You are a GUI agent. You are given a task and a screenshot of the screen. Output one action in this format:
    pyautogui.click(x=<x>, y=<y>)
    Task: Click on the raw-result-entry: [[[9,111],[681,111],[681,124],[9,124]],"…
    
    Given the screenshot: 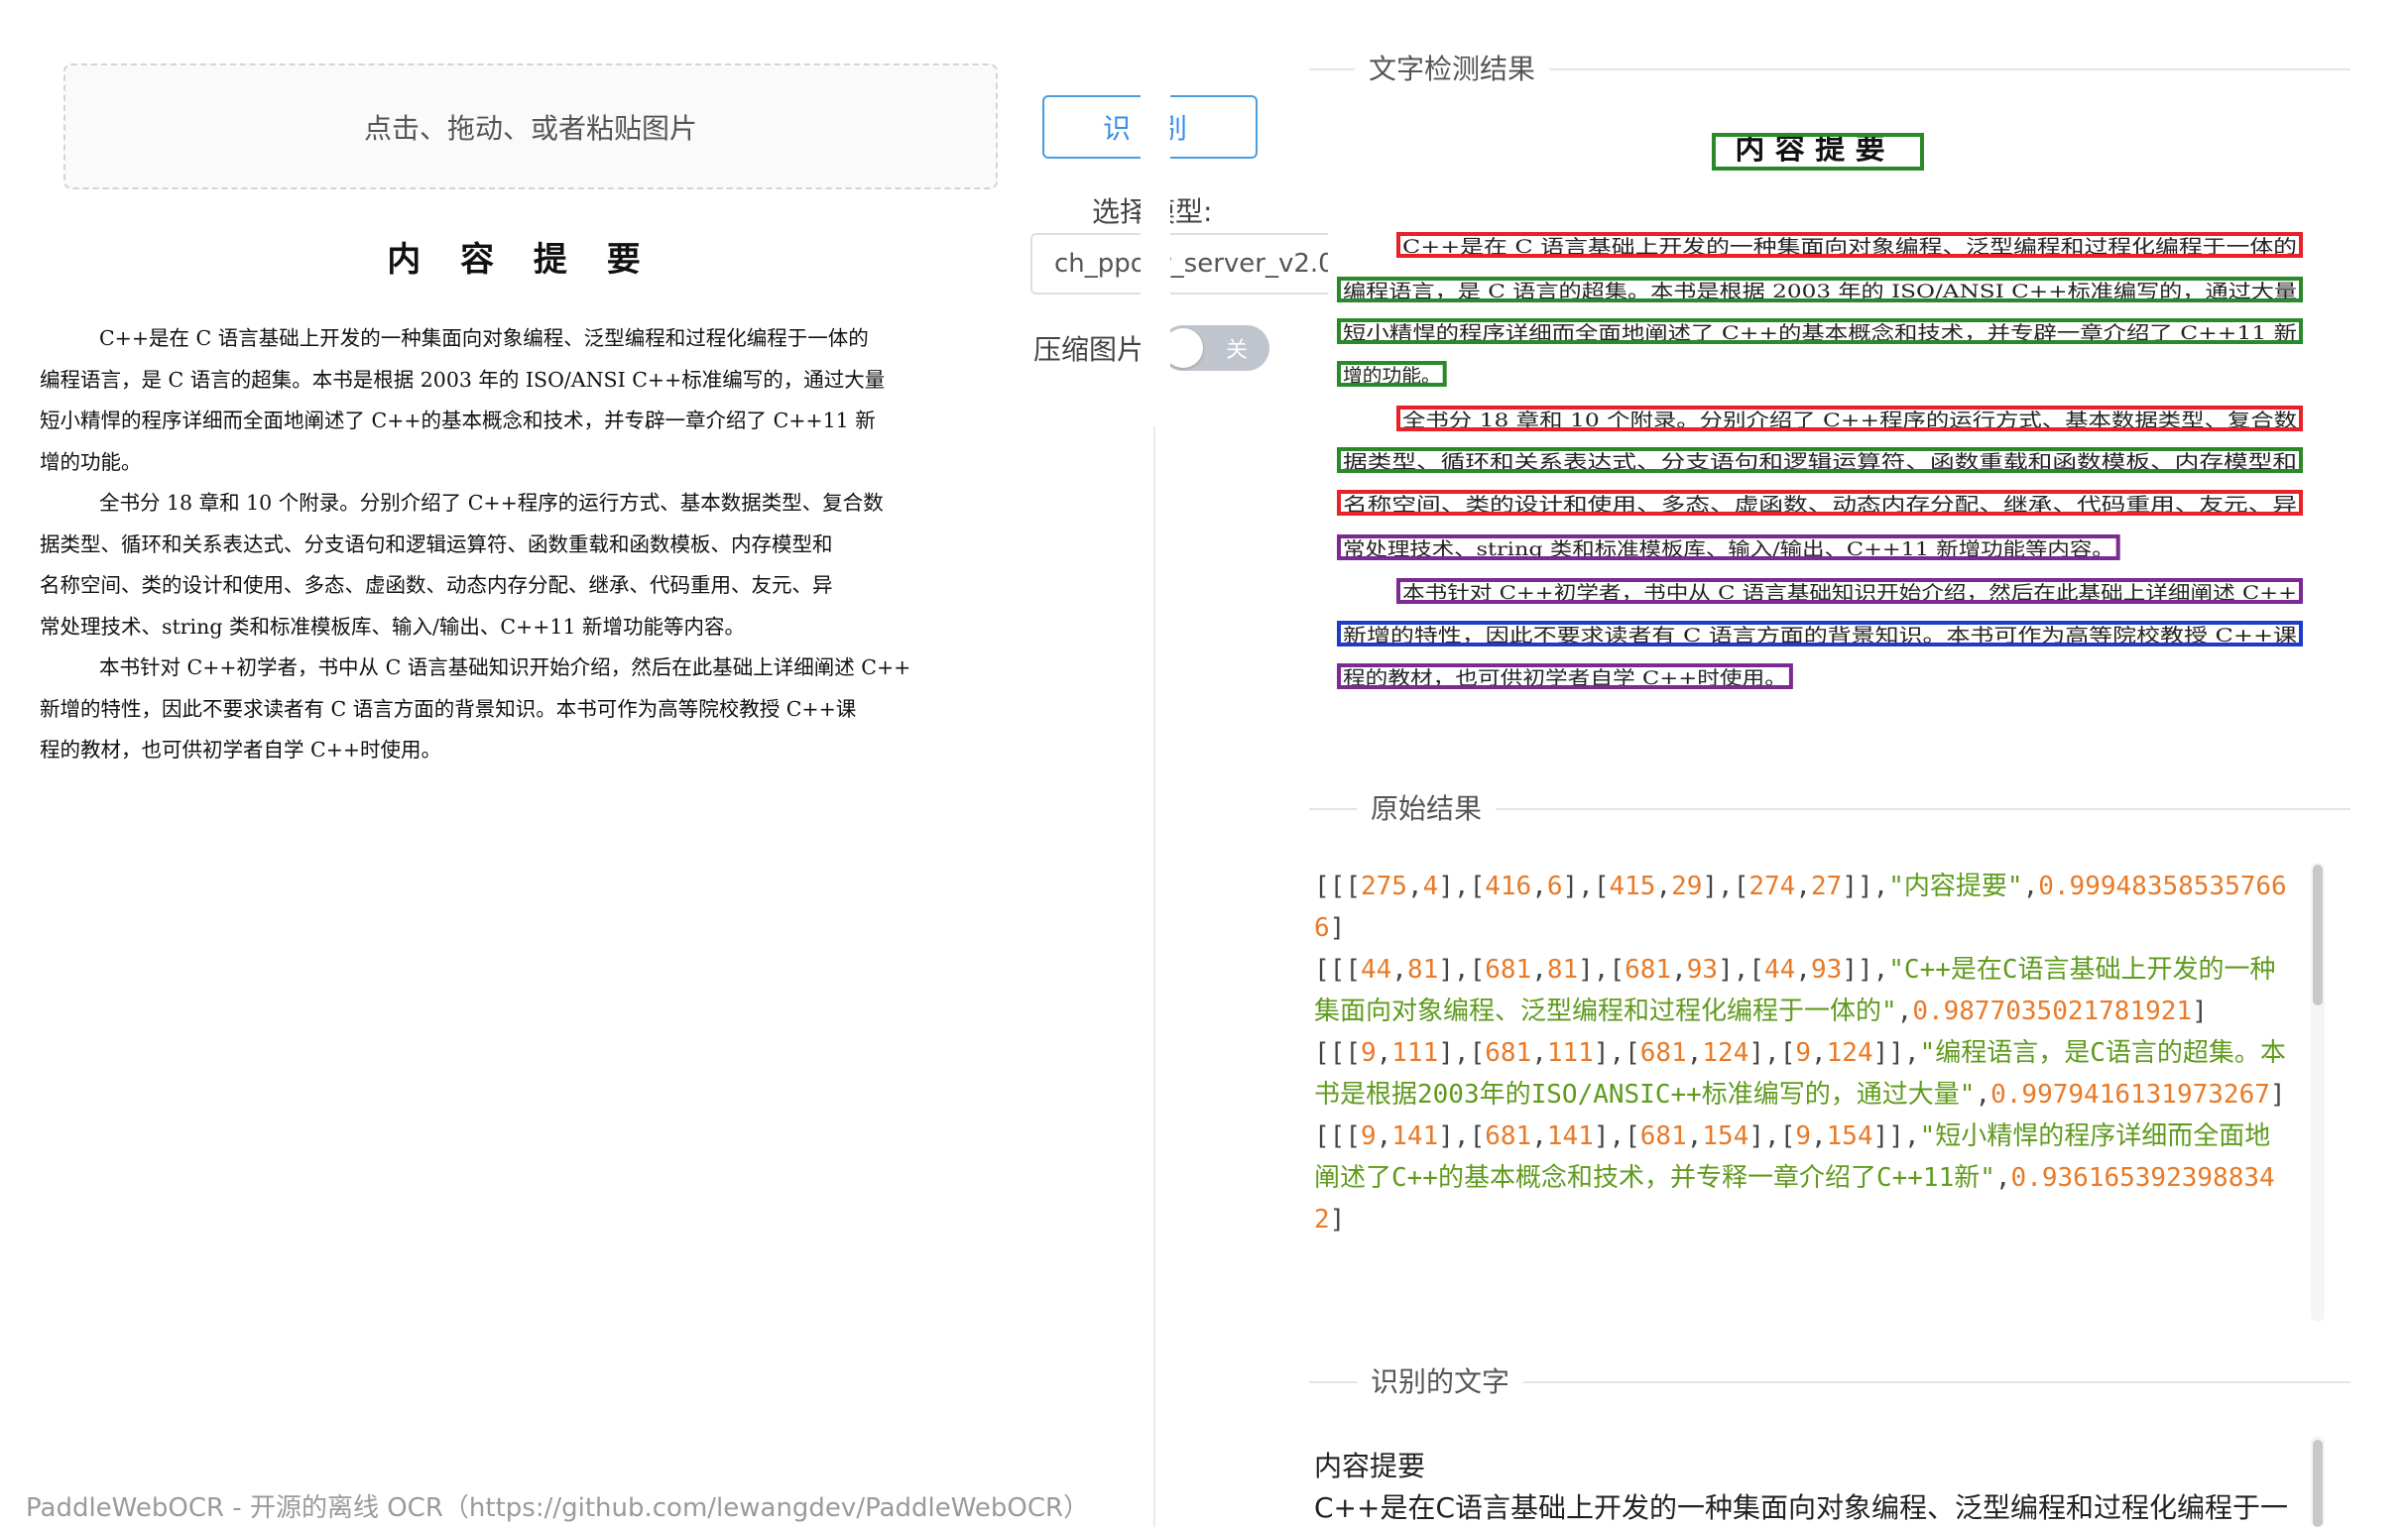 What is the action you would take?
    pyautogui.click(x=1800, y=1074)
    